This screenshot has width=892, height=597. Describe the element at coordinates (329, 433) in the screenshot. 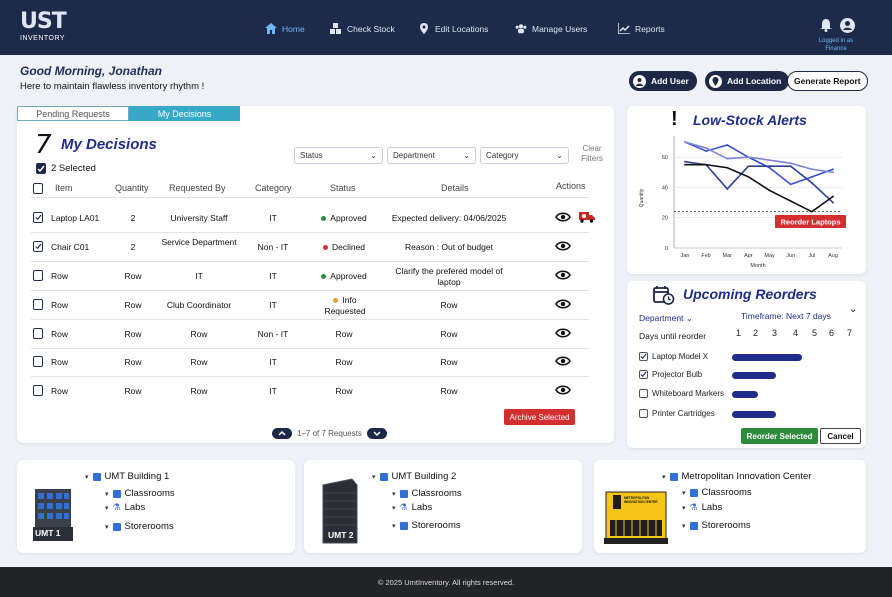

I see `pagination: 1–7 of 7 Requests` at that location.